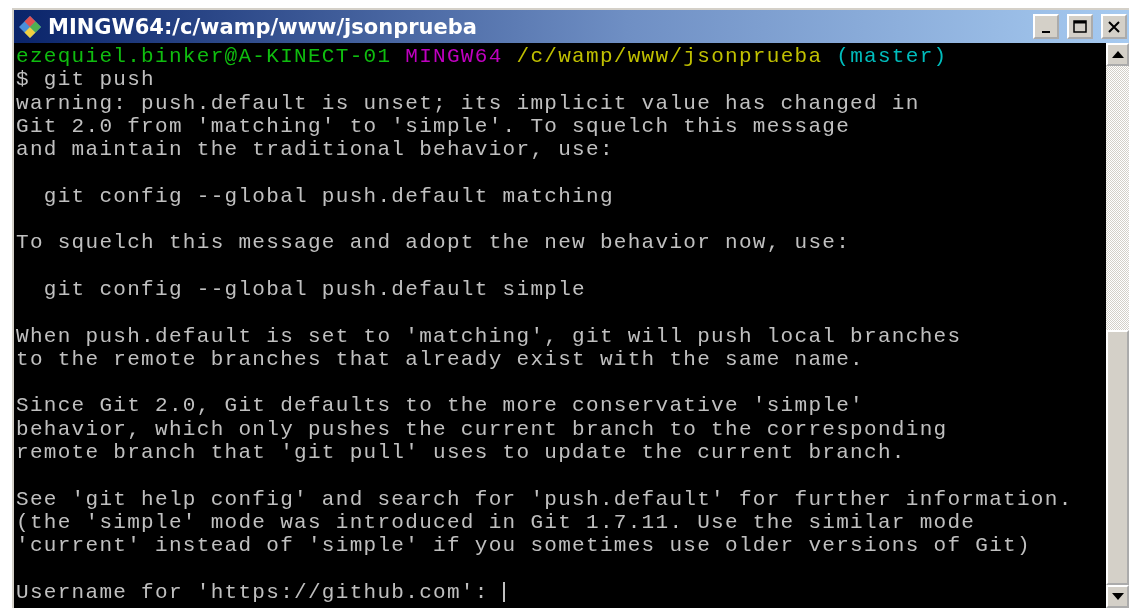 The height and width of the screenshot is (608, 1129). What do you see at coordinates (1117, 325) in the screenshot?
I see `scrollbar` at bounding box center [1117, 325].